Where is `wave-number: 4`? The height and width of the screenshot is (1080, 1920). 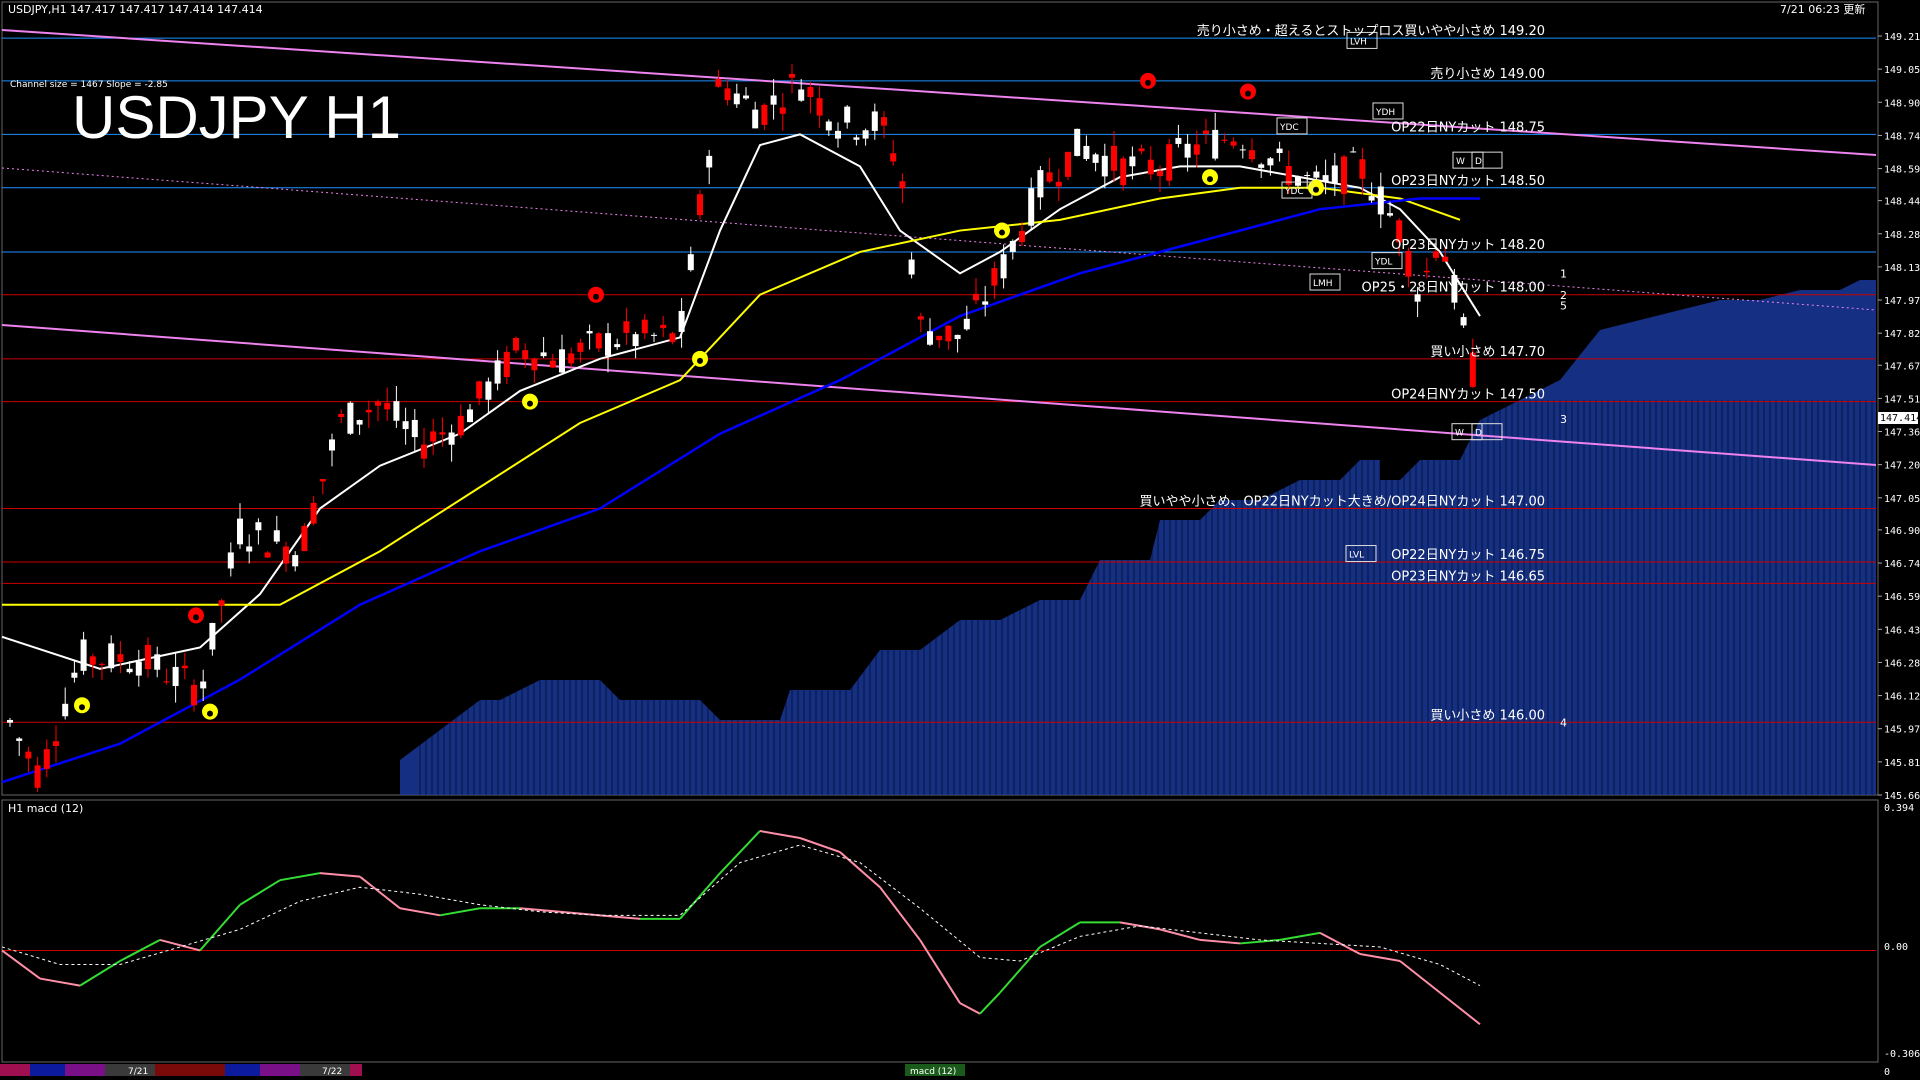 wave-number: 4 is located at coordinates (1563, 723).